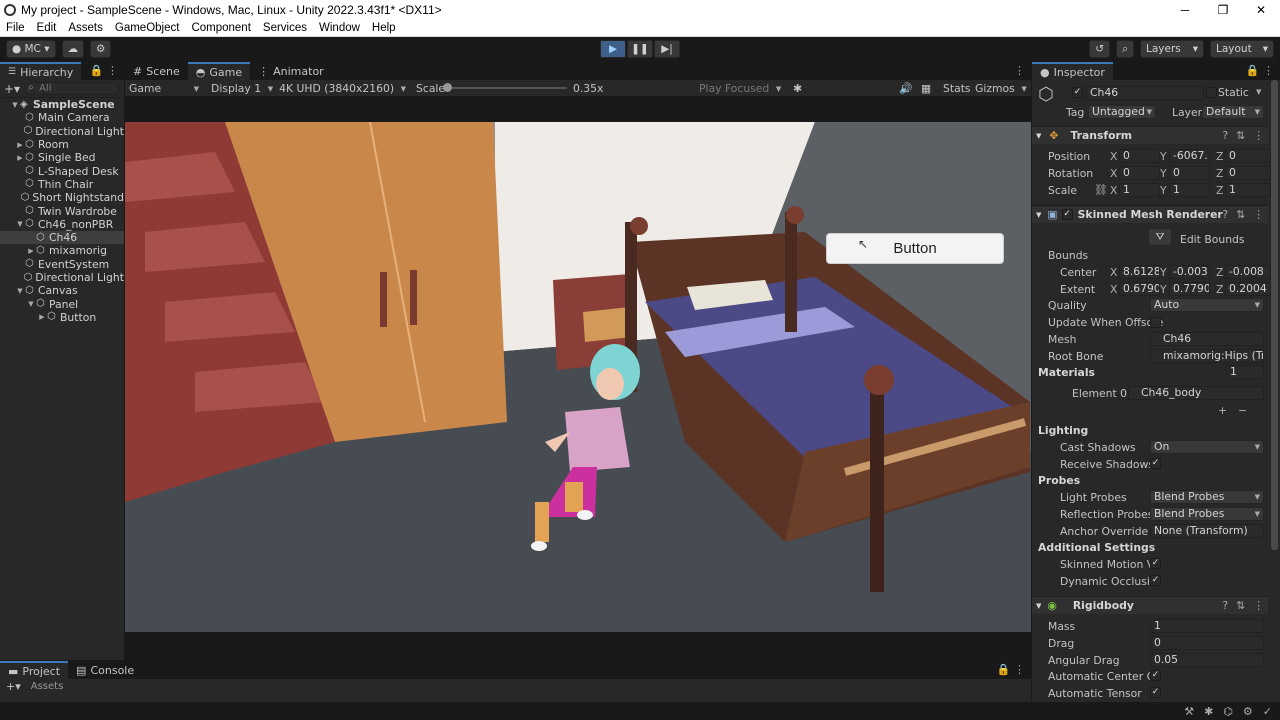 This screenshot has height=720, width=1280. I want to click on menu-help: Help, so click(384, 28).